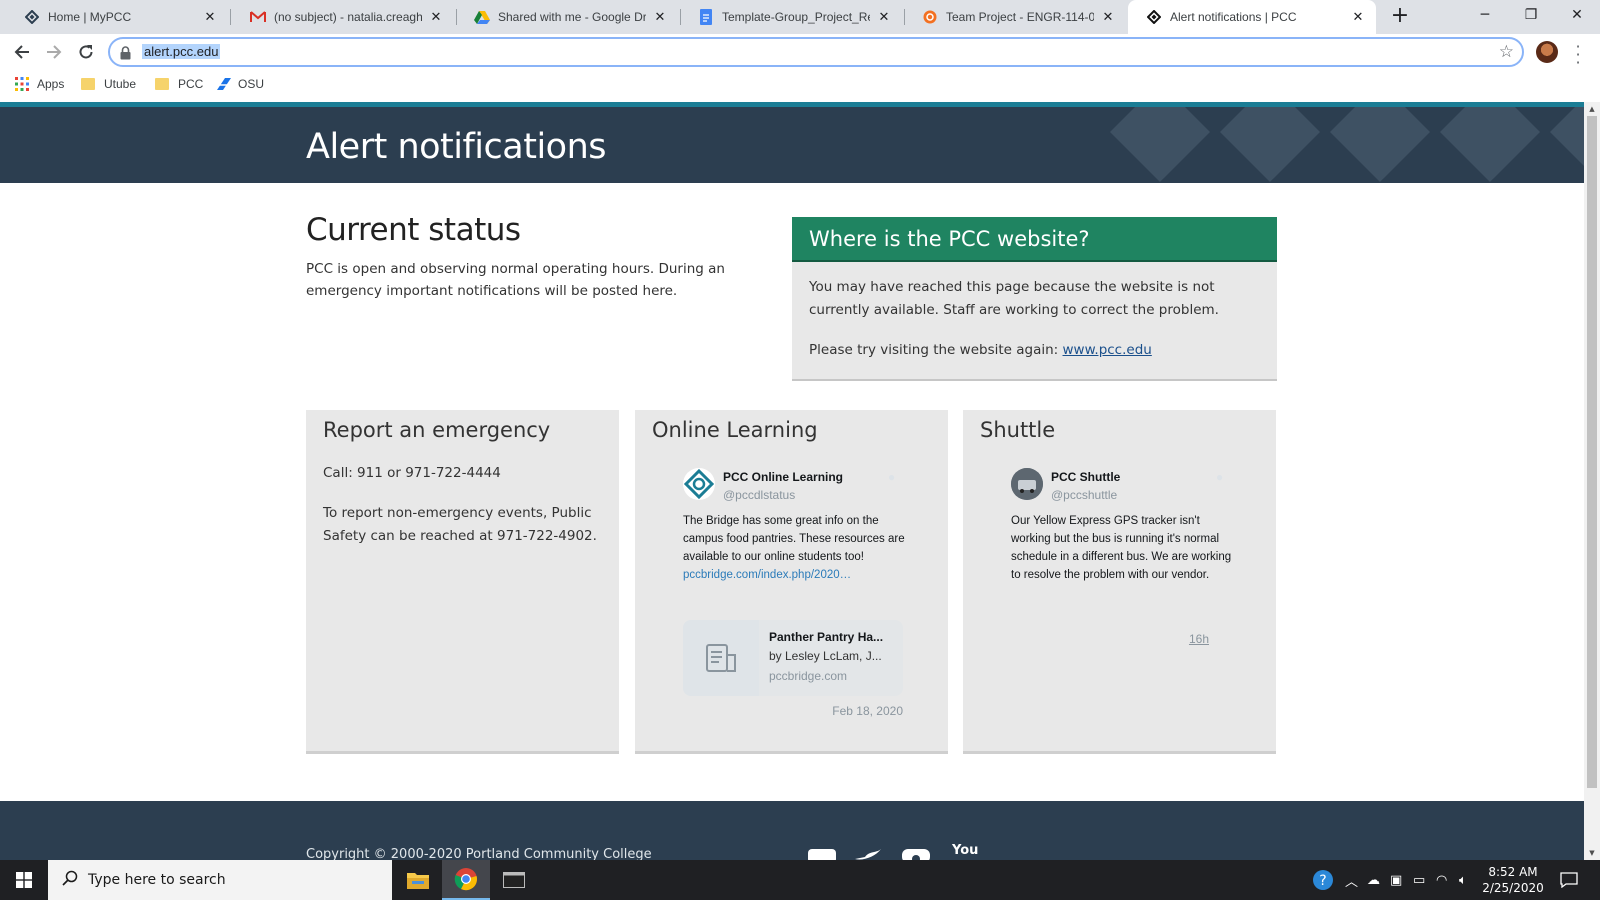 Image resolution: width=1600 pixels, height=900 pixels. I want to click on hero-banner: Alert notifications, so click(792, 142).